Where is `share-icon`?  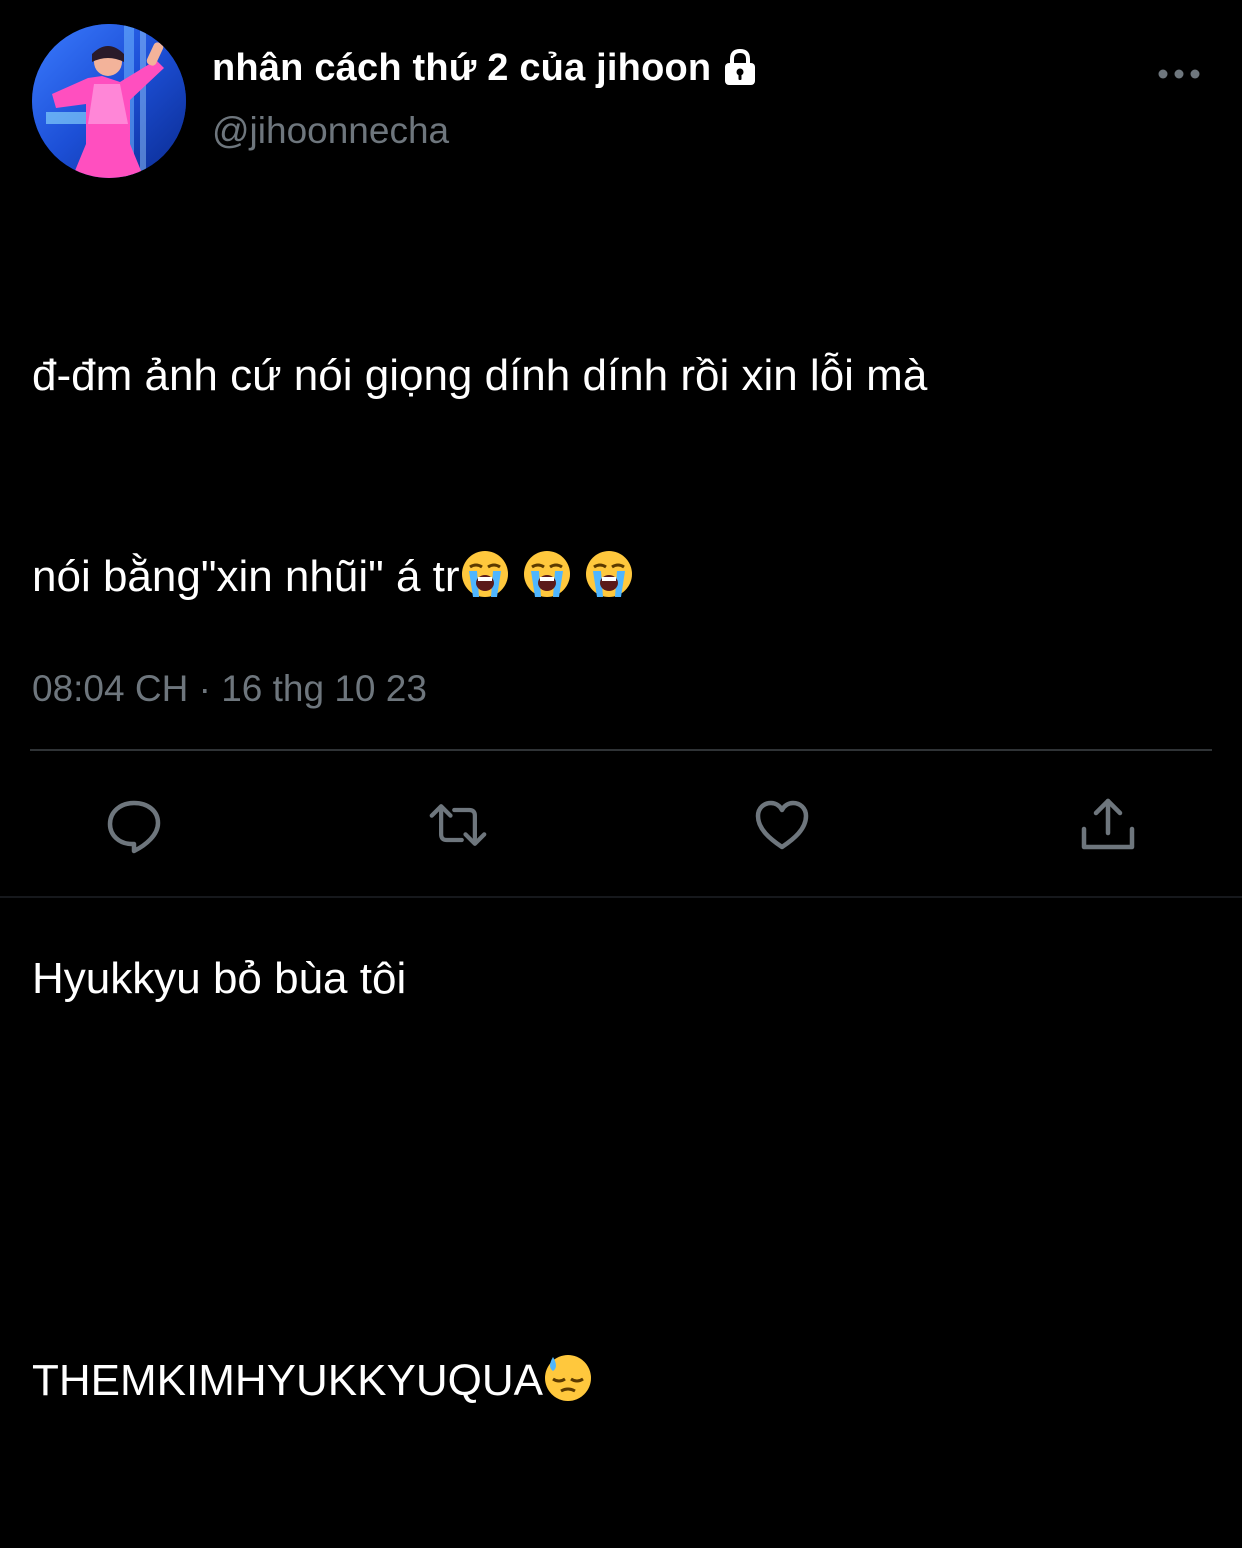 share-icon is located at coordinates (1108, 825).